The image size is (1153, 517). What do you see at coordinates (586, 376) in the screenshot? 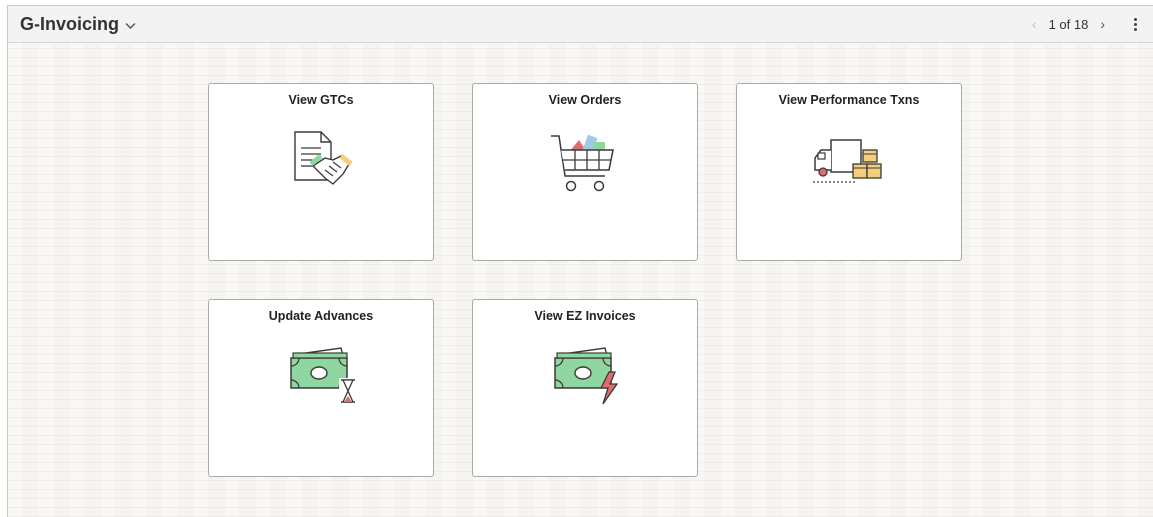
I see `money-lightning-icon` at bounding box center [586, 376].